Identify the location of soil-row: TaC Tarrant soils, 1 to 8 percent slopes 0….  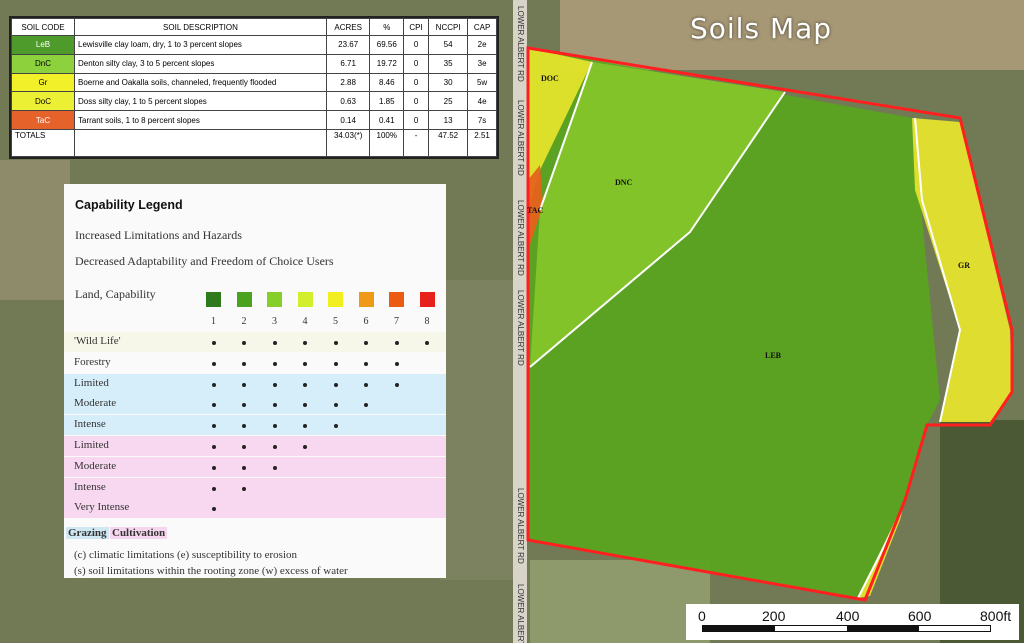
(254, 120).